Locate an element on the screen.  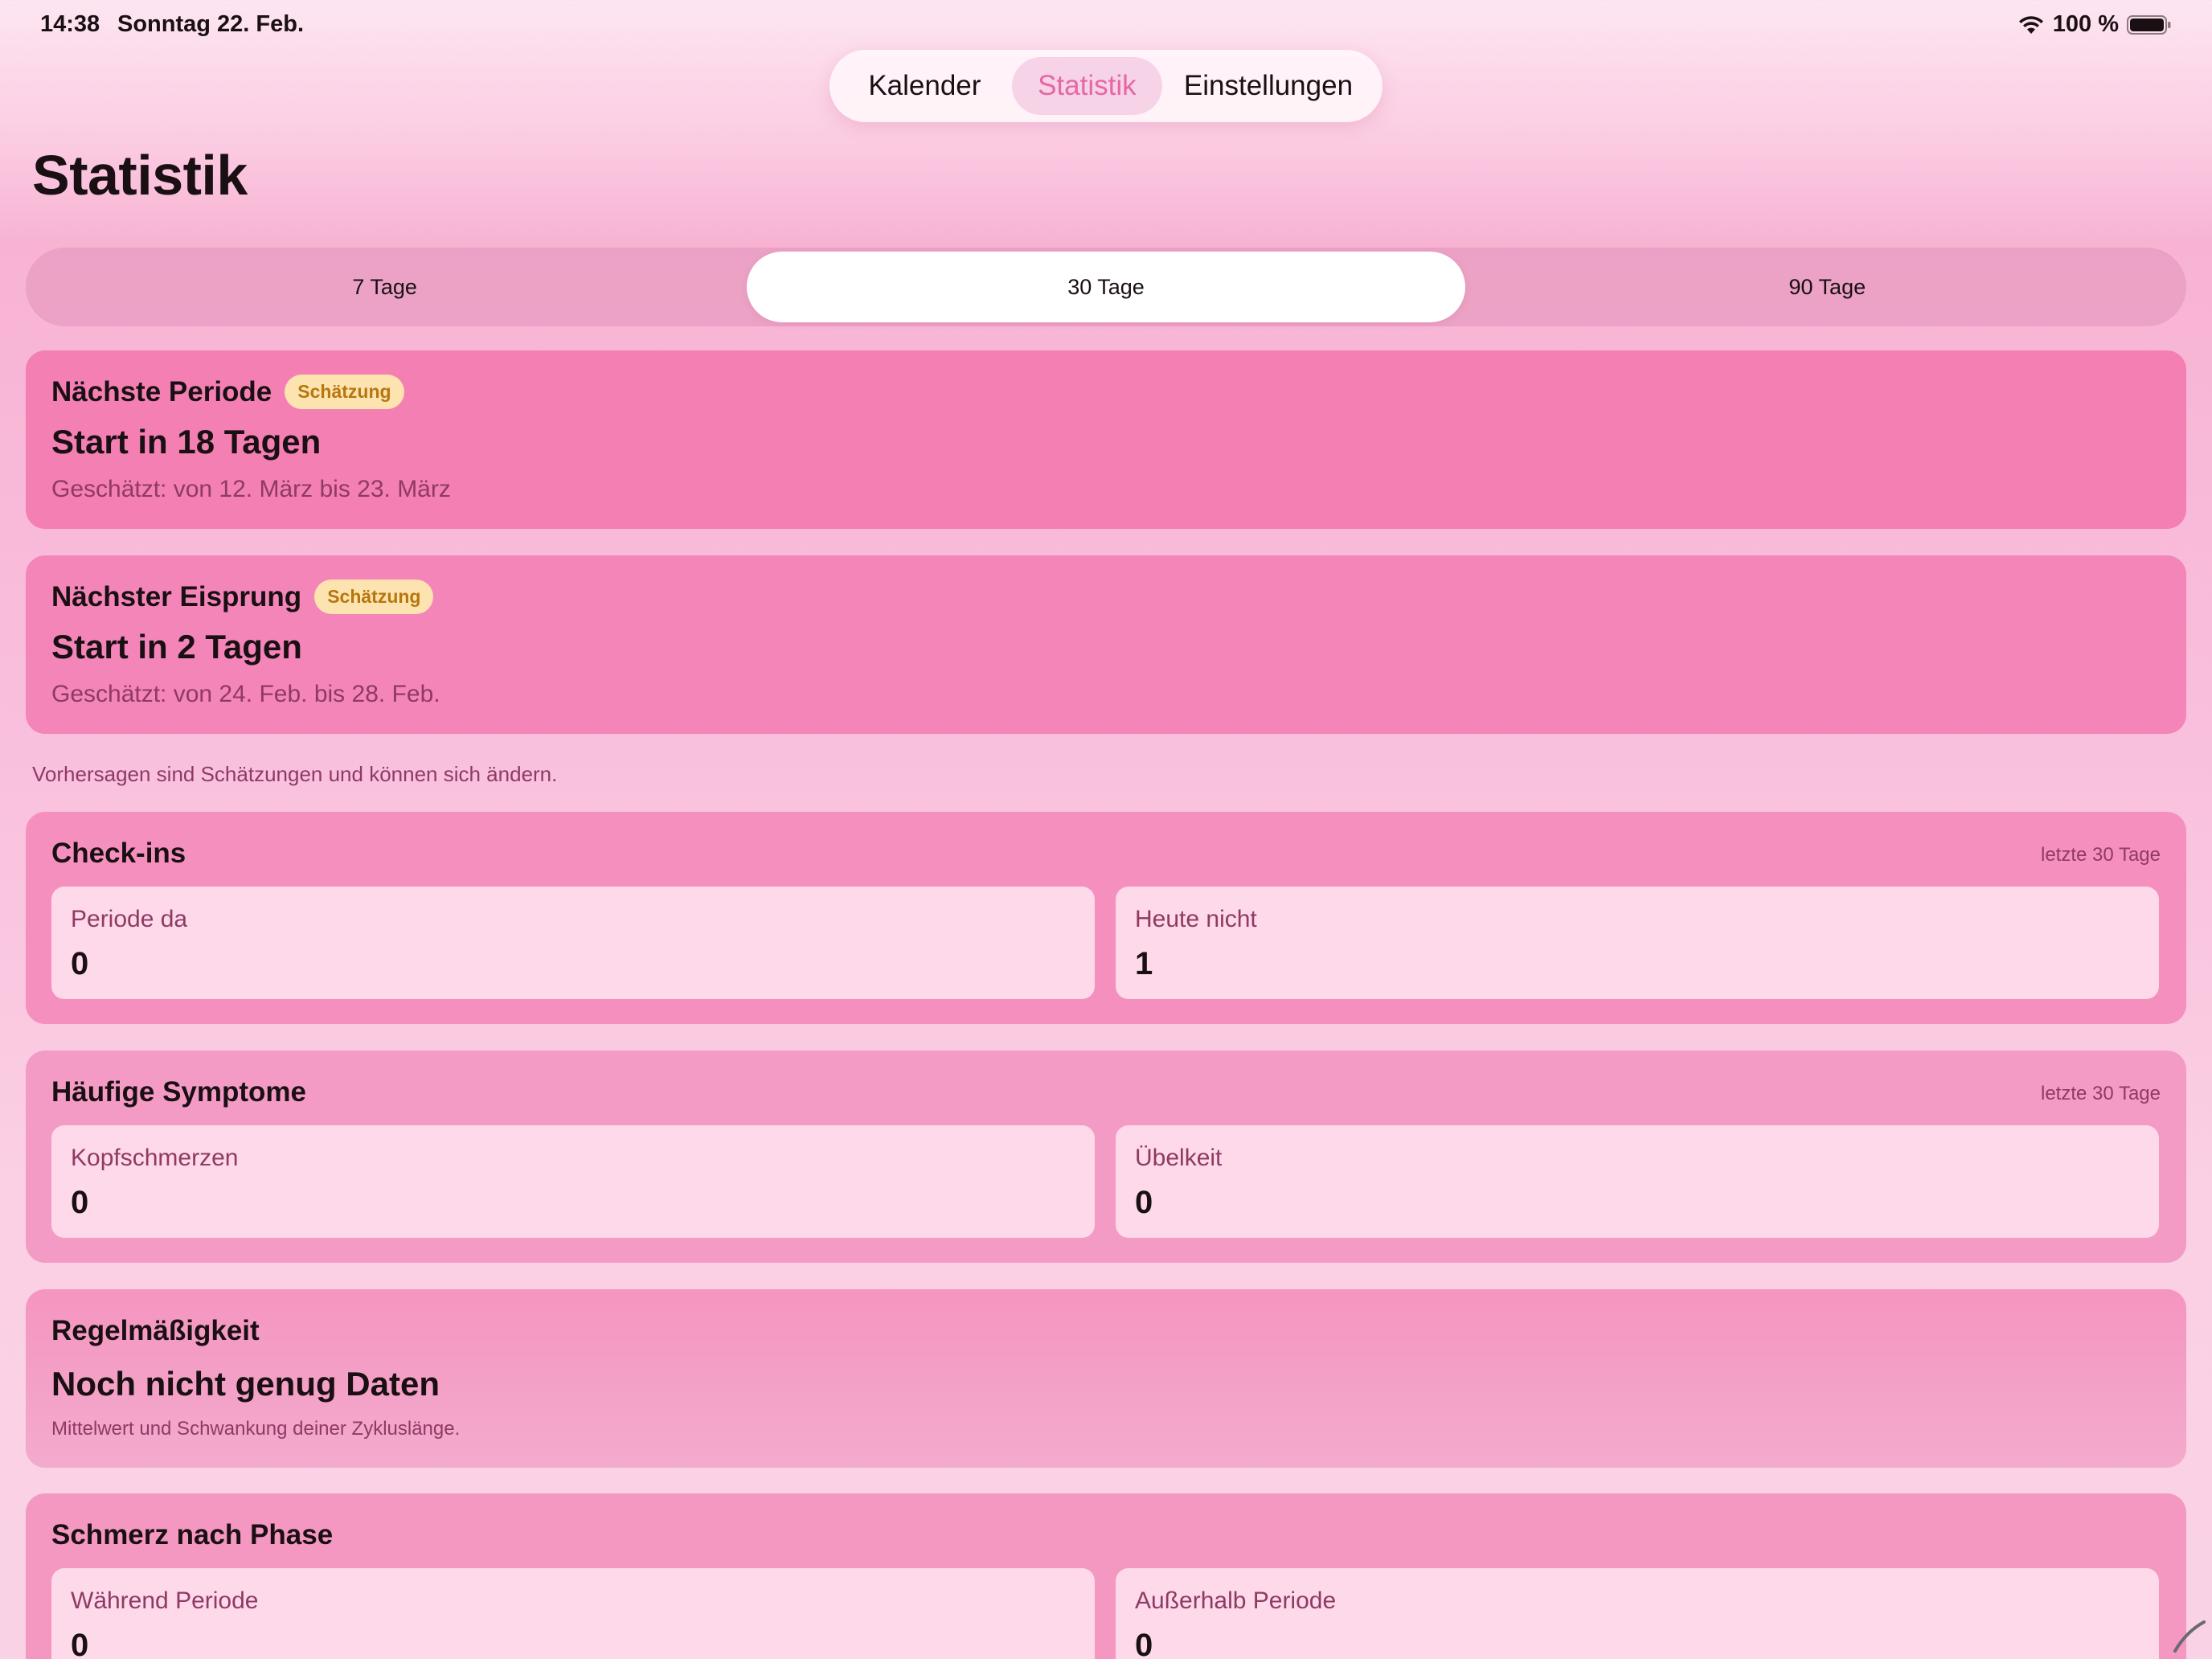
range-7-days: 7 Tage is located at coordinates (384, 287).